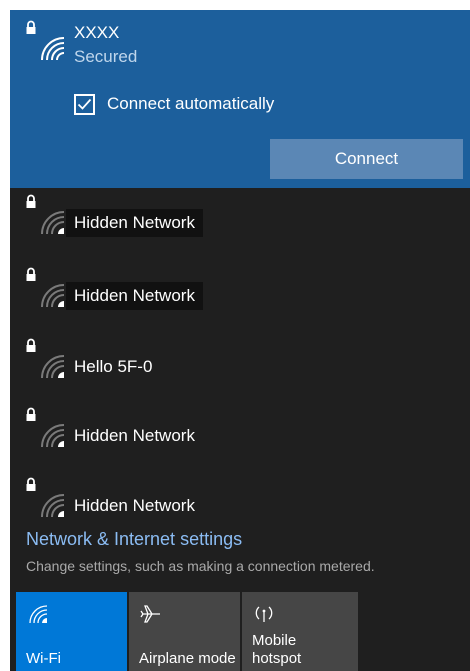  What do you see at coordinates (184, 631) in the screenshot?
I see `airplane-mode-tile: Airplane mode` at bounding box center [184, 631].